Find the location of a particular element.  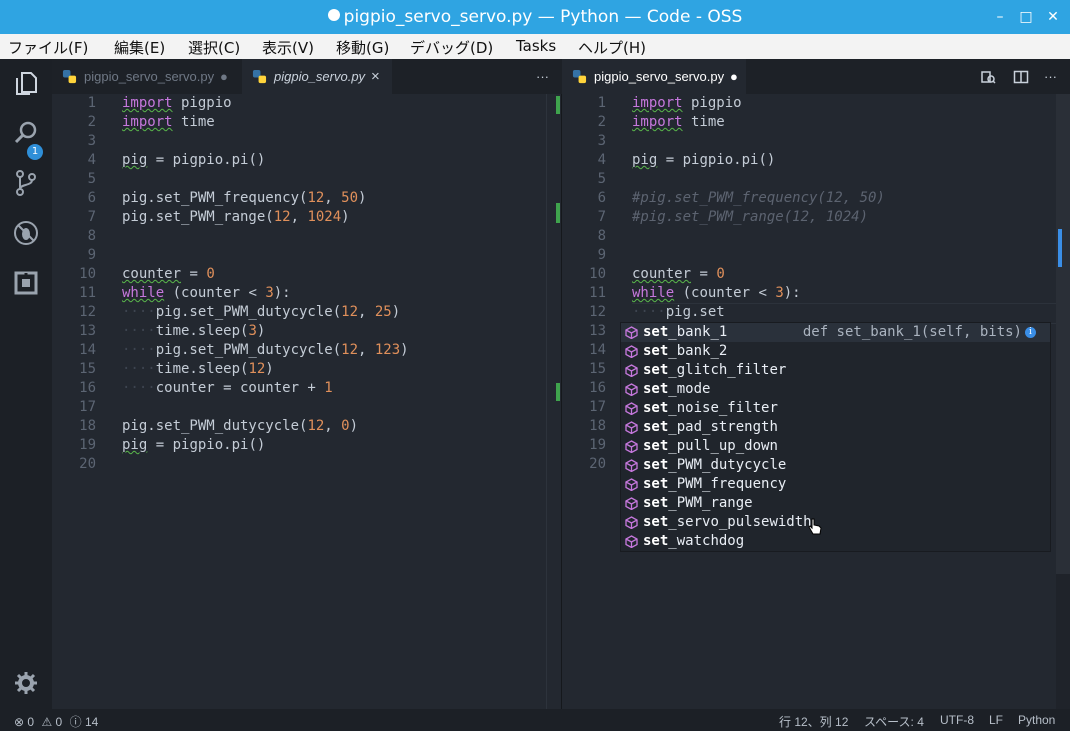

python-file-icon is located at coordinates (579, 76).